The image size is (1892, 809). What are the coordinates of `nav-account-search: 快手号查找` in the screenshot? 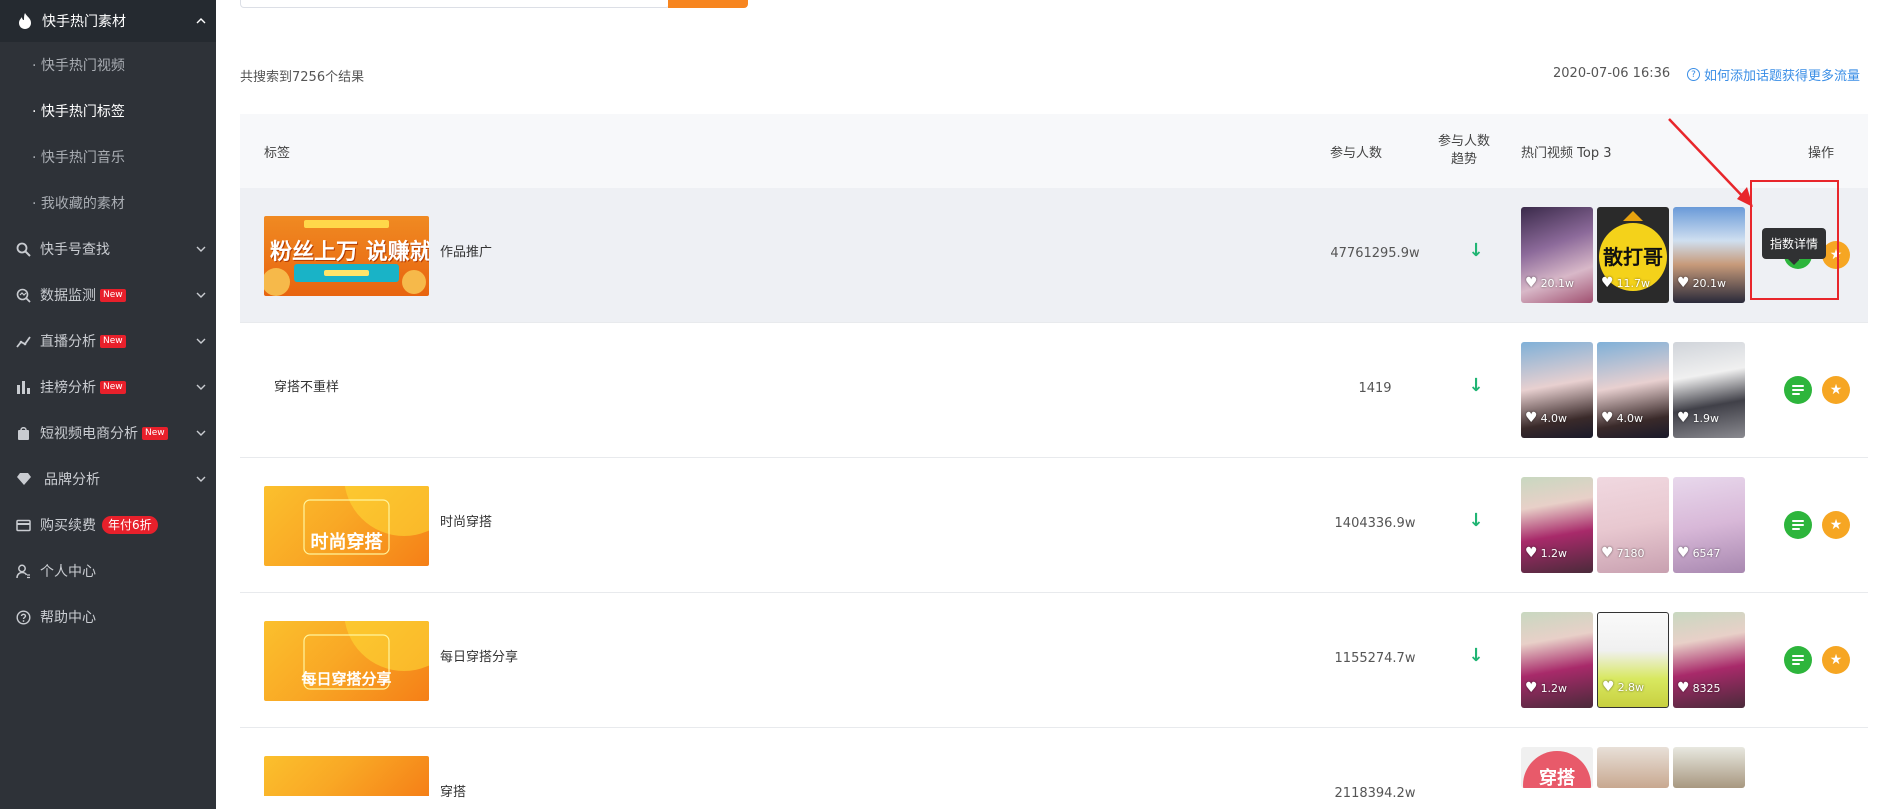 It's located at (108, 249).